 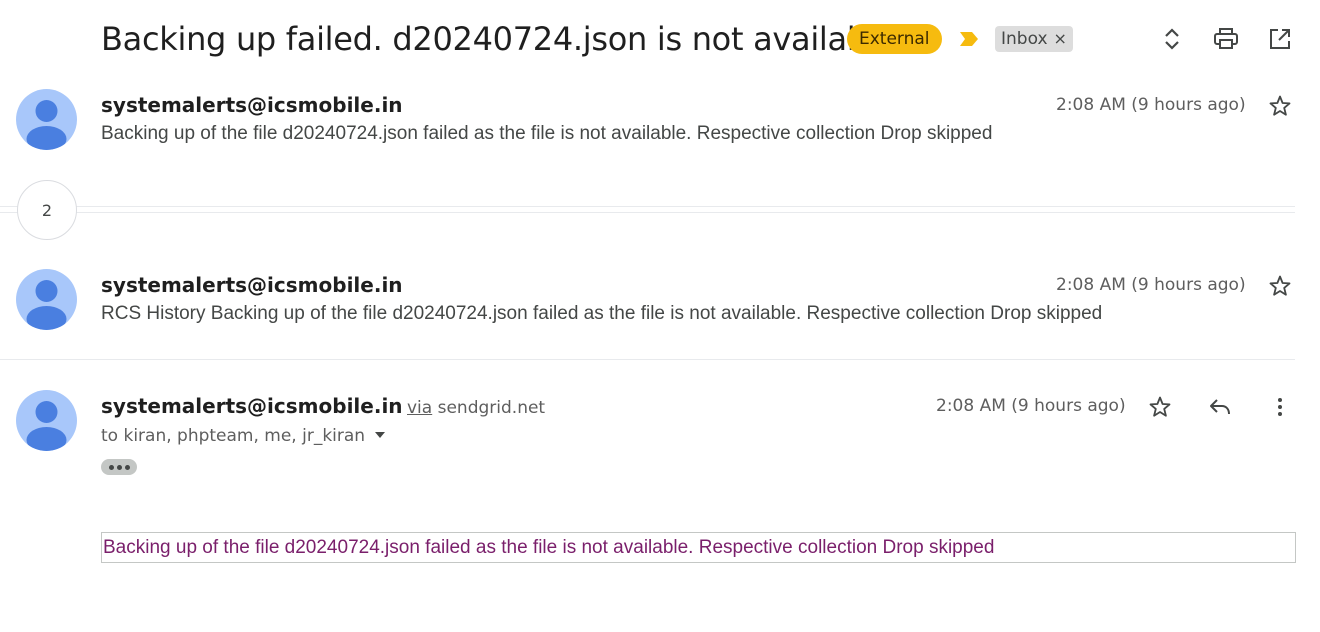 What do you see at coordinates (647, 359) in the screenshot?
I see `message-divider` at bounding box center [647, 359].